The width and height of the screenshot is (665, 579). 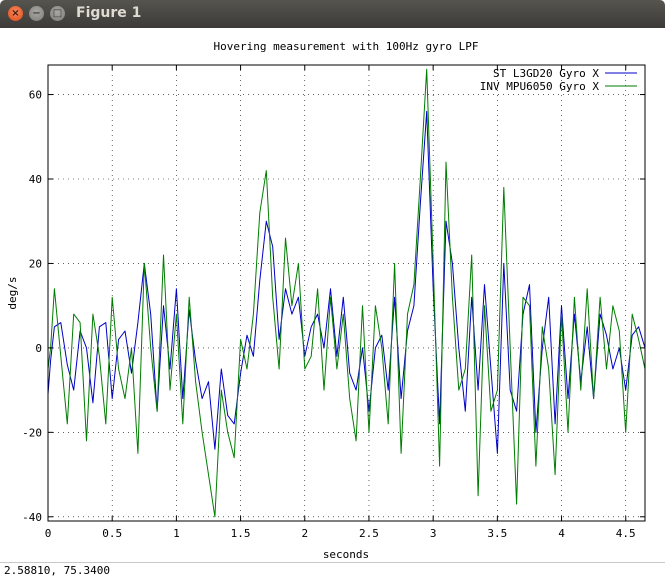 What do you see at coordinates (346, 46) in the screenshot?
I see `chart-title: Hovering measurement with 100Hz gyro LPF` at bounding box center [346, 46].